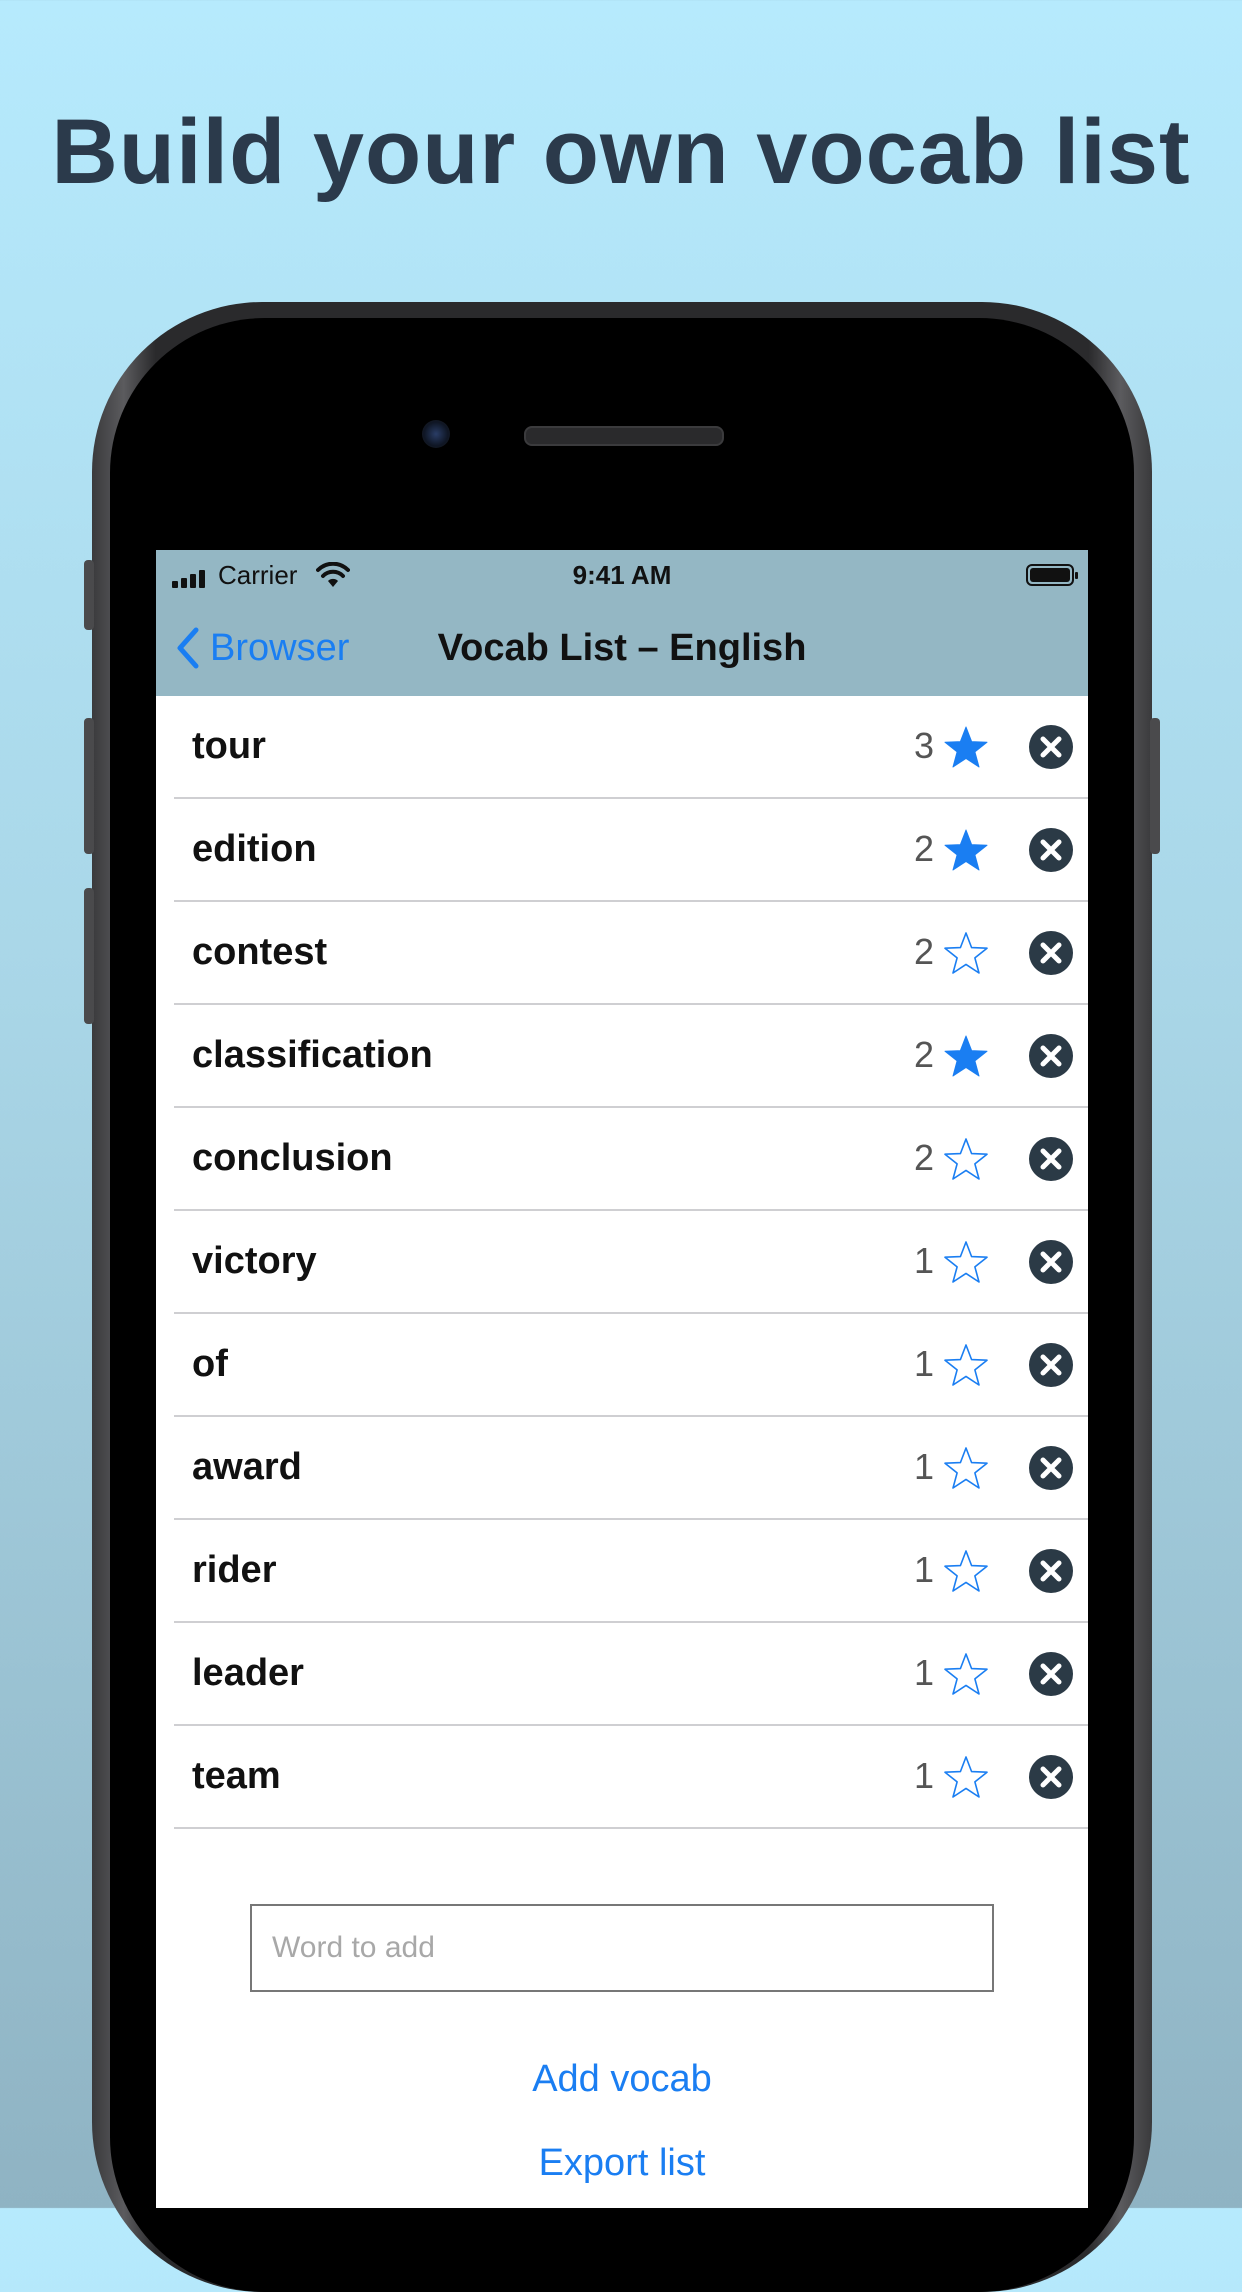 The image size is (1242, 2292). Describe the element at coordinates (89, 786) in the screenshot. I see `phone-volume-up` at that location.